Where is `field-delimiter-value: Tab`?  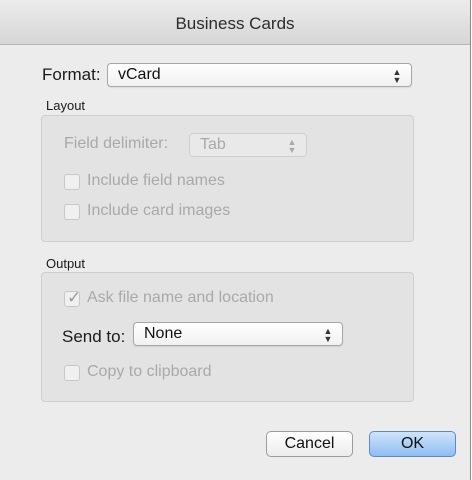
field-delimiter-value: Tab is located at coordinates (213, 144).